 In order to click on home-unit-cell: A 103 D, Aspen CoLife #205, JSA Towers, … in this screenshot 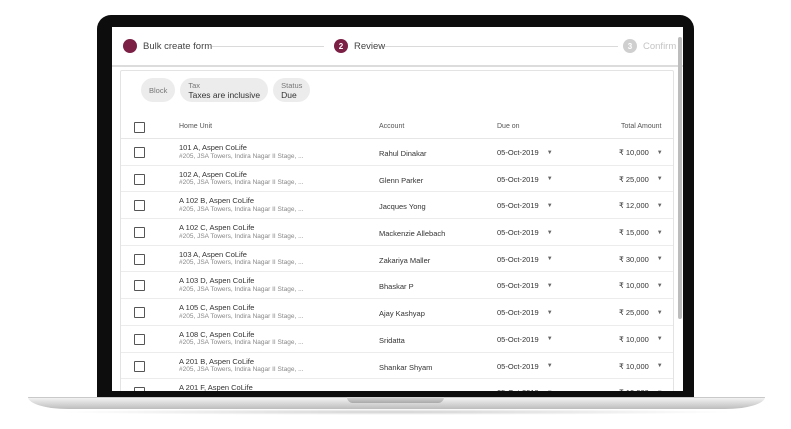, I will do `click(241, 285)`.